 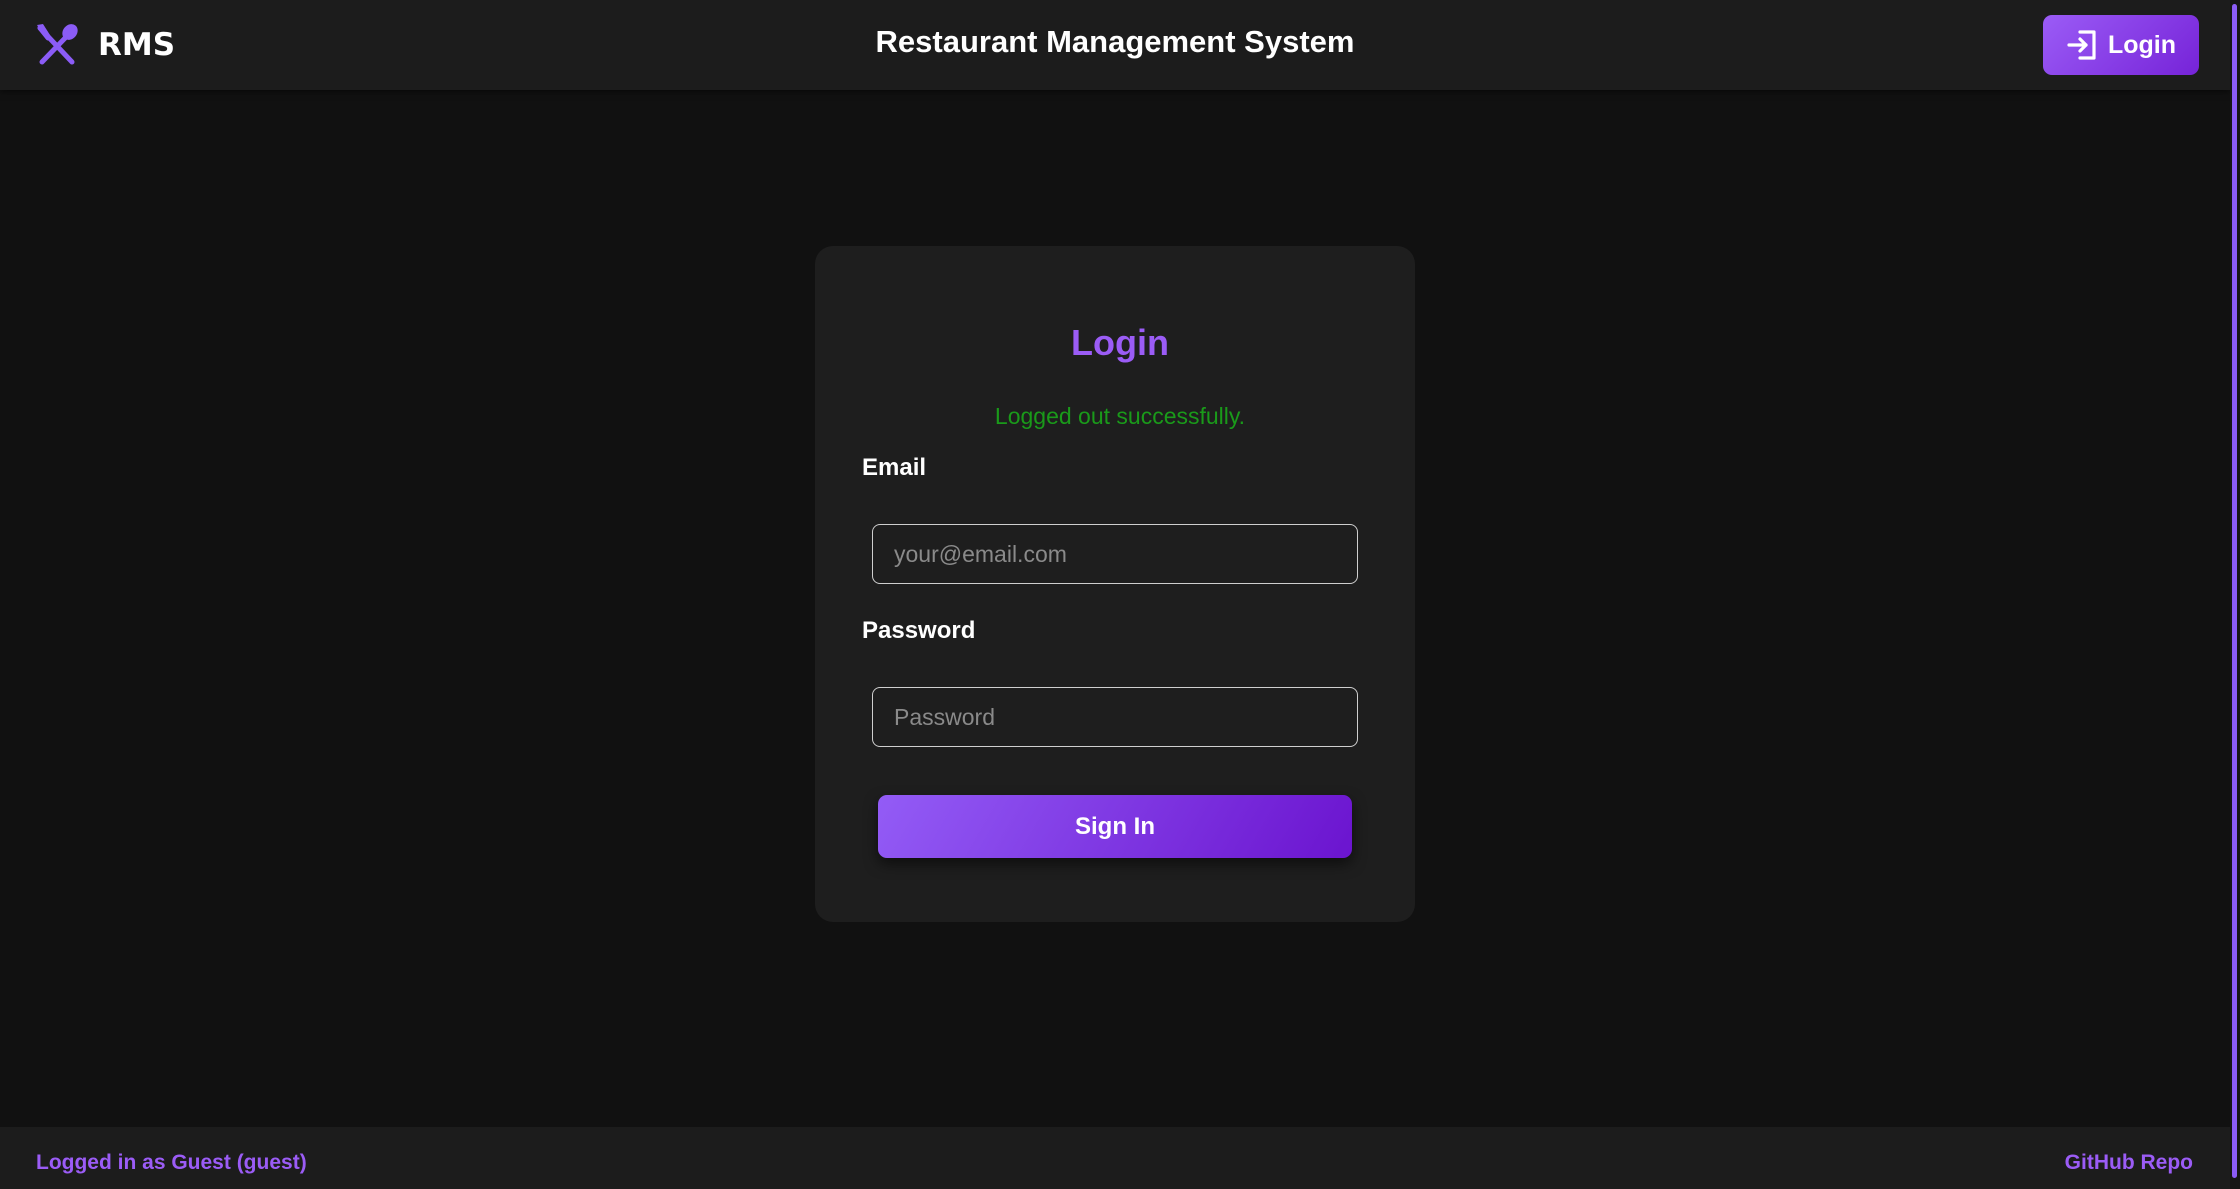 What do you see at coordinates (1120, 342) in the screenshot?
I see `login-heading: Login` at bounding box center [1120, 342].